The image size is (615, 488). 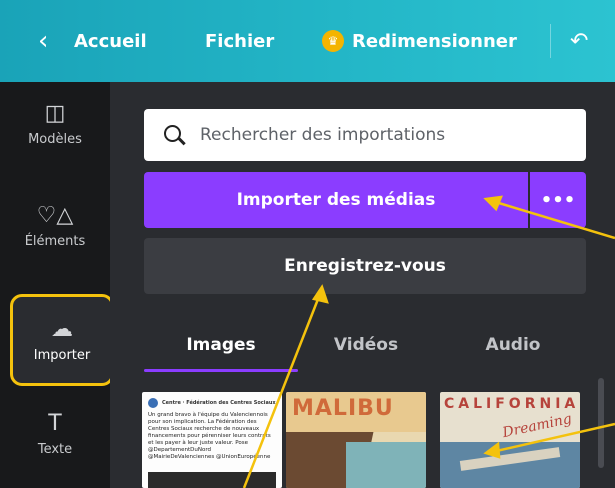 What do you see at coordinates (285, 386) in the screenshot?
I see `annotation-arrow-register` at bounding box center [285, 386].